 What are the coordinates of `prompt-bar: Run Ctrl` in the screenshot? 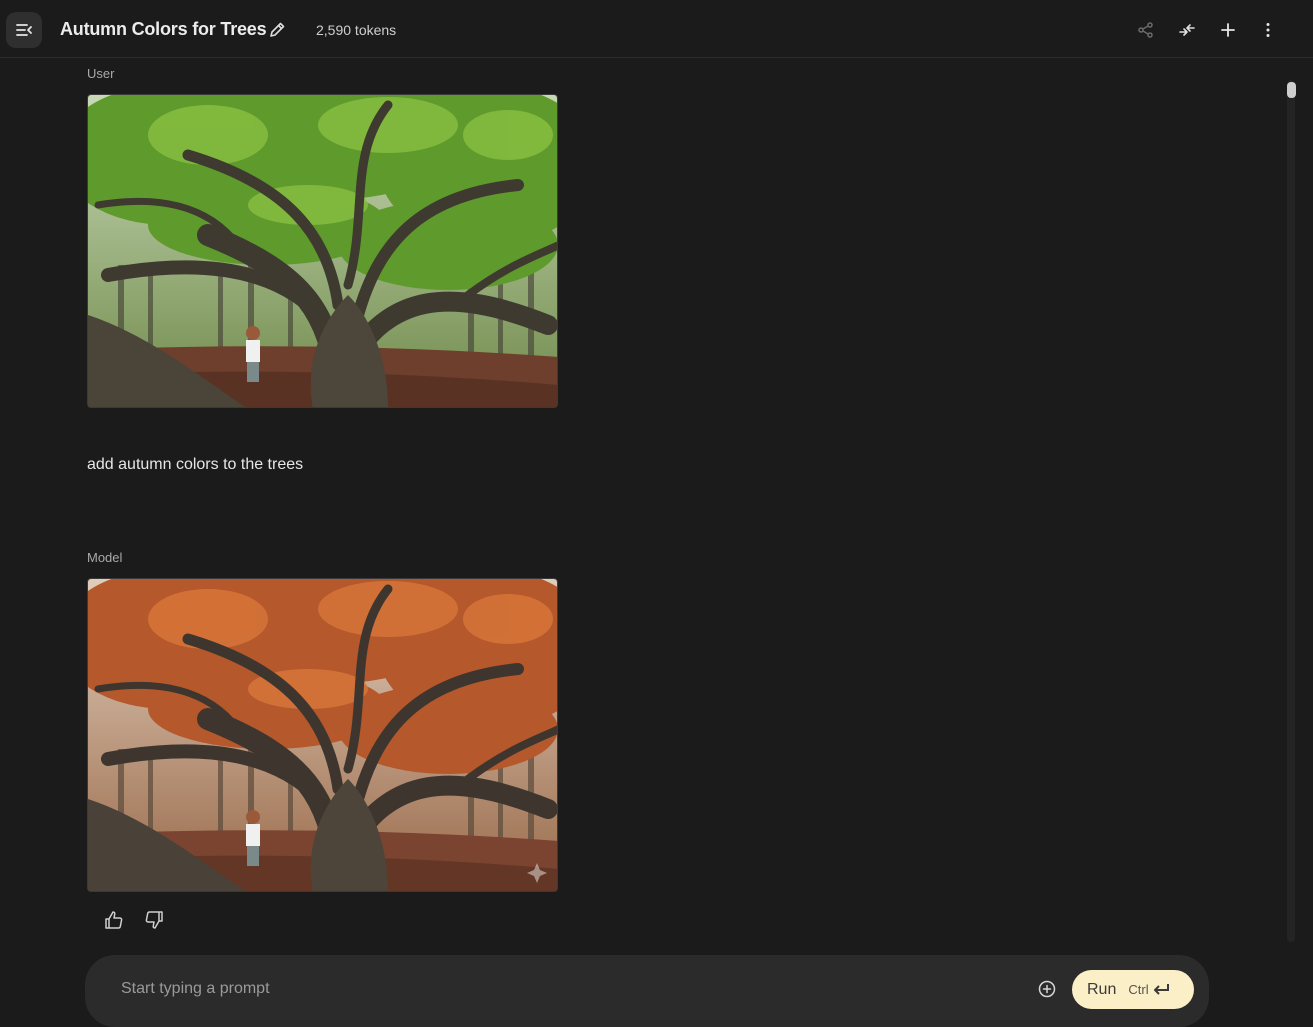 It's located at (647, 991).